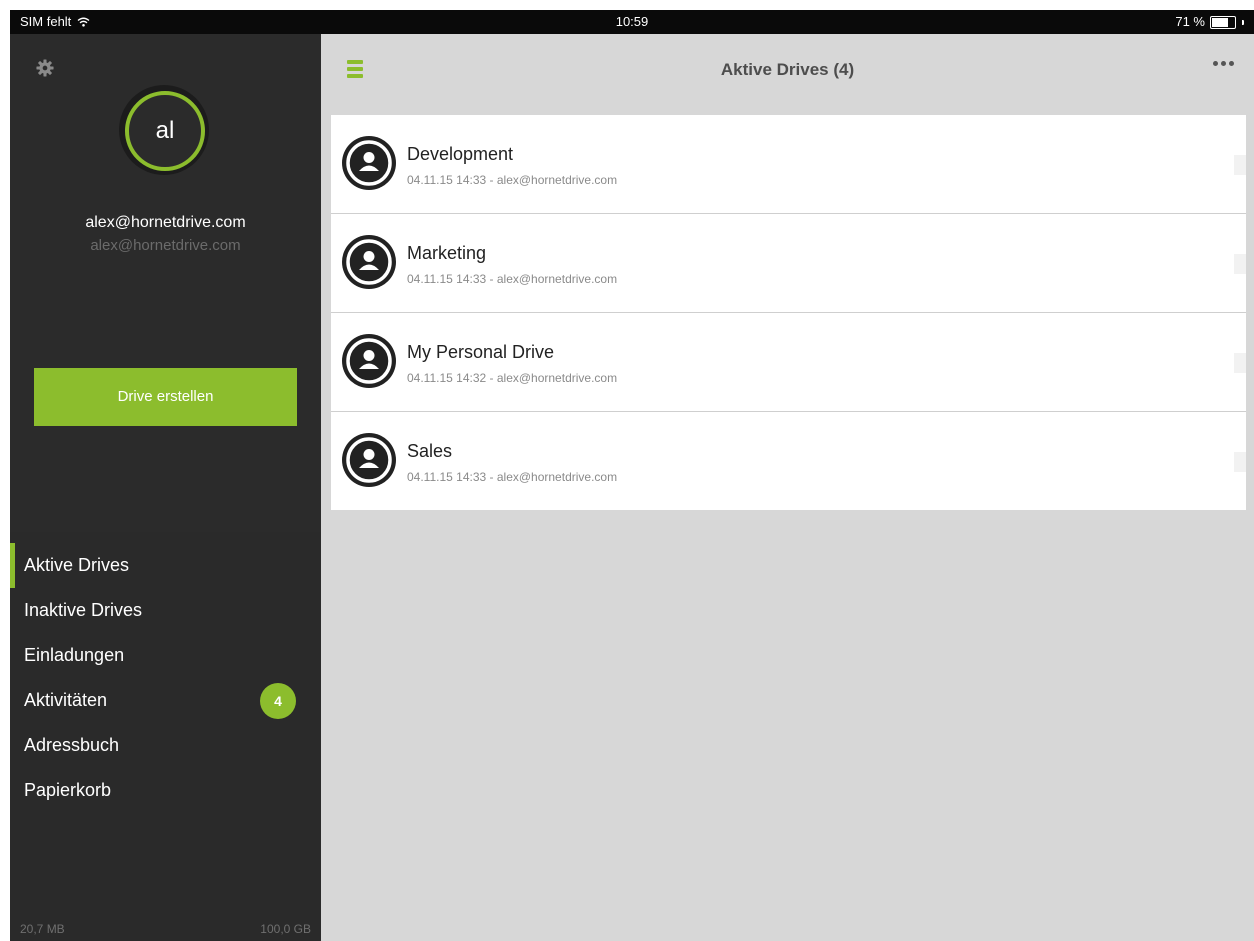 The height and width of the screenshot is (941, 1254). What do you see at coordinates (83, 22) in the screenshot?
I see `wifi-icon` at bounding box center [83, 22].